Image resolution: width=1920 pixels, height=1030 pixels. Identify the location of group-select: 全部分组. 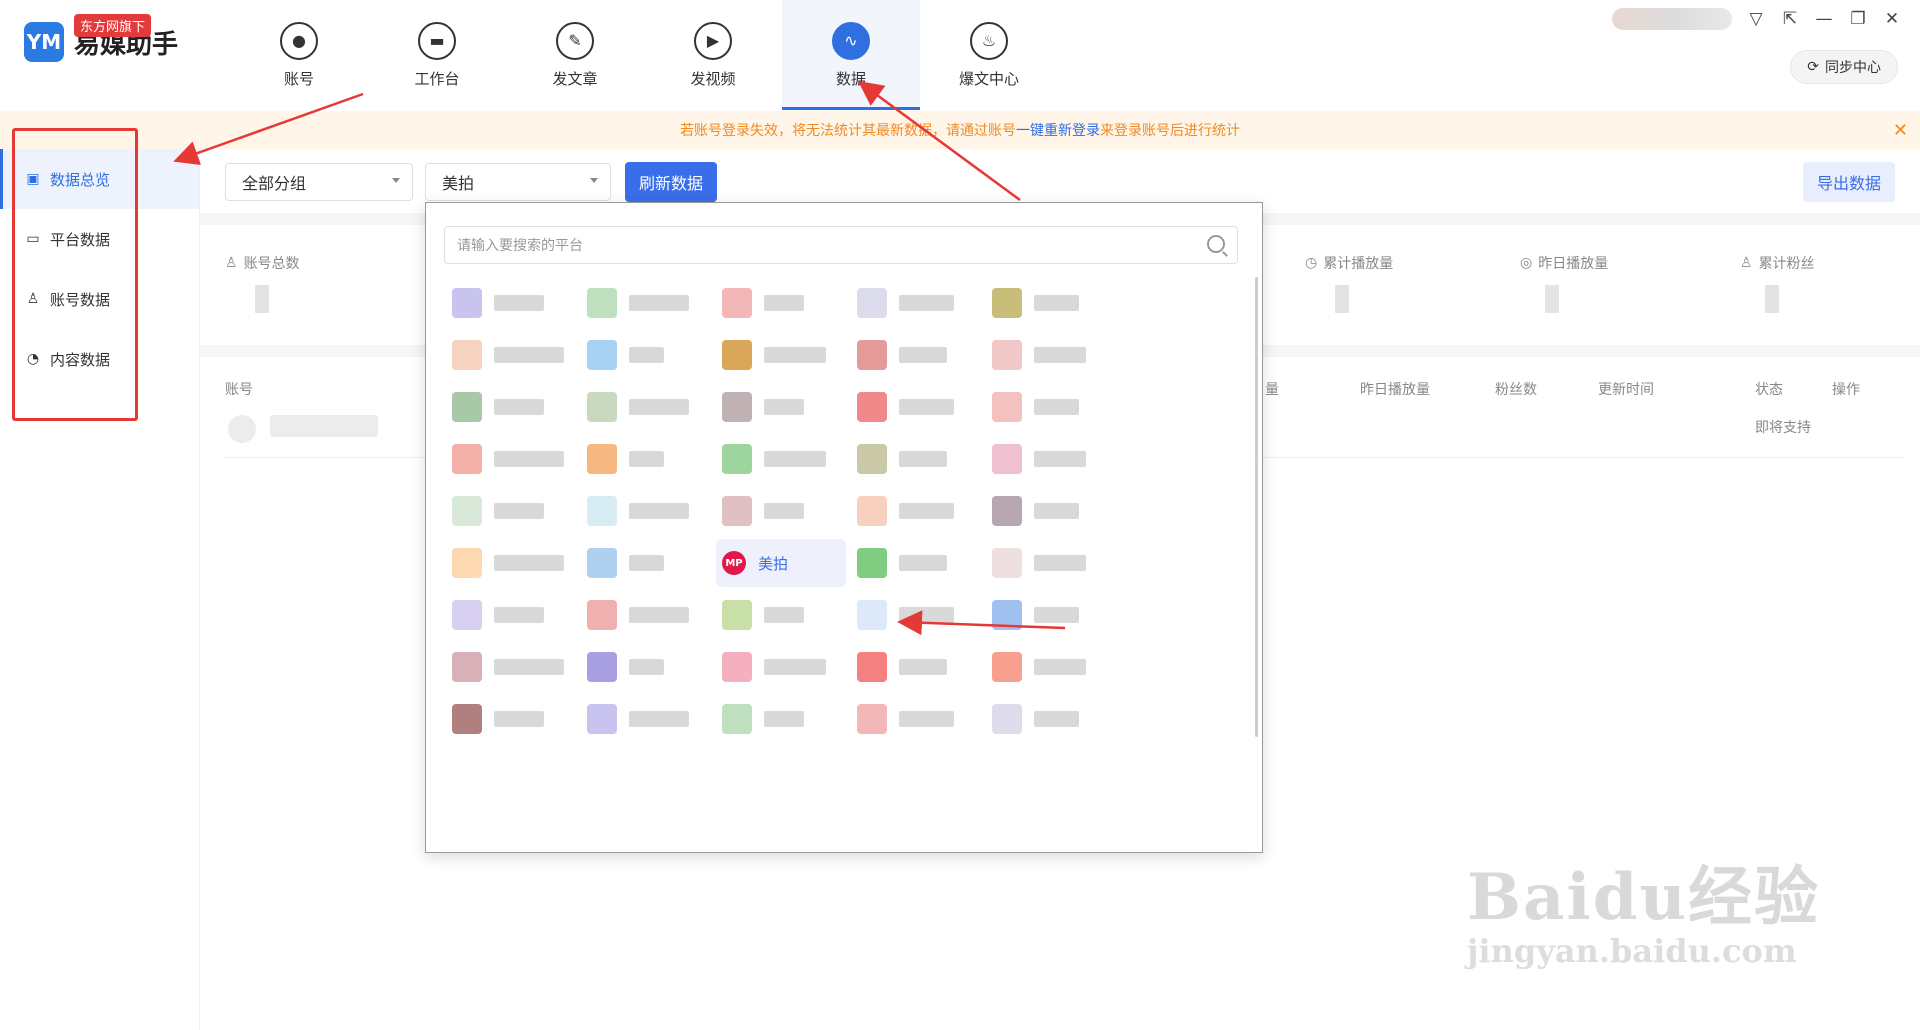
(319, 182).